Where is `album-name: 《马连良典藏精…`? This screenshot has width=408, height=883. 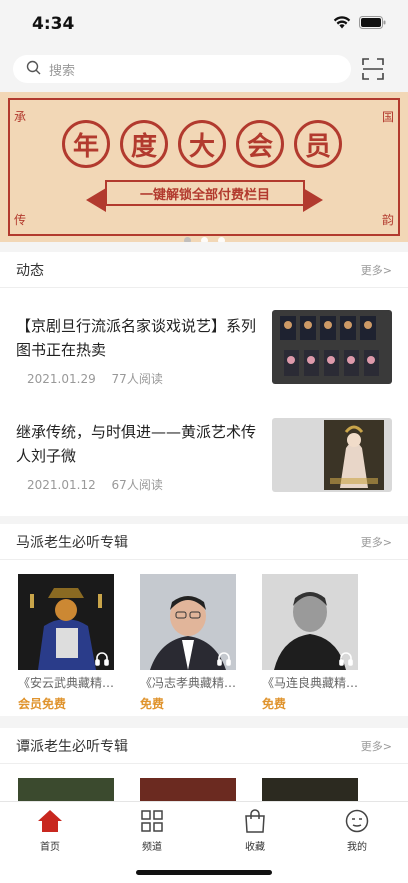 album-name: 《马连良典藏精… is located at coordinates (310, 683).